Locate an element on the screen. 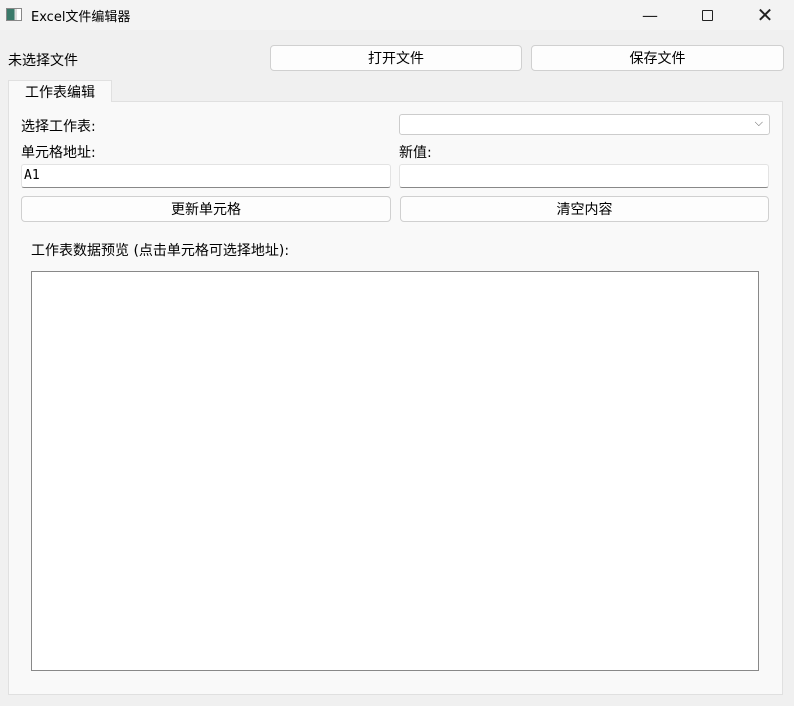 The image size is (794, 706). sheet-select: ⌵ is located at coordinates (584, 124).